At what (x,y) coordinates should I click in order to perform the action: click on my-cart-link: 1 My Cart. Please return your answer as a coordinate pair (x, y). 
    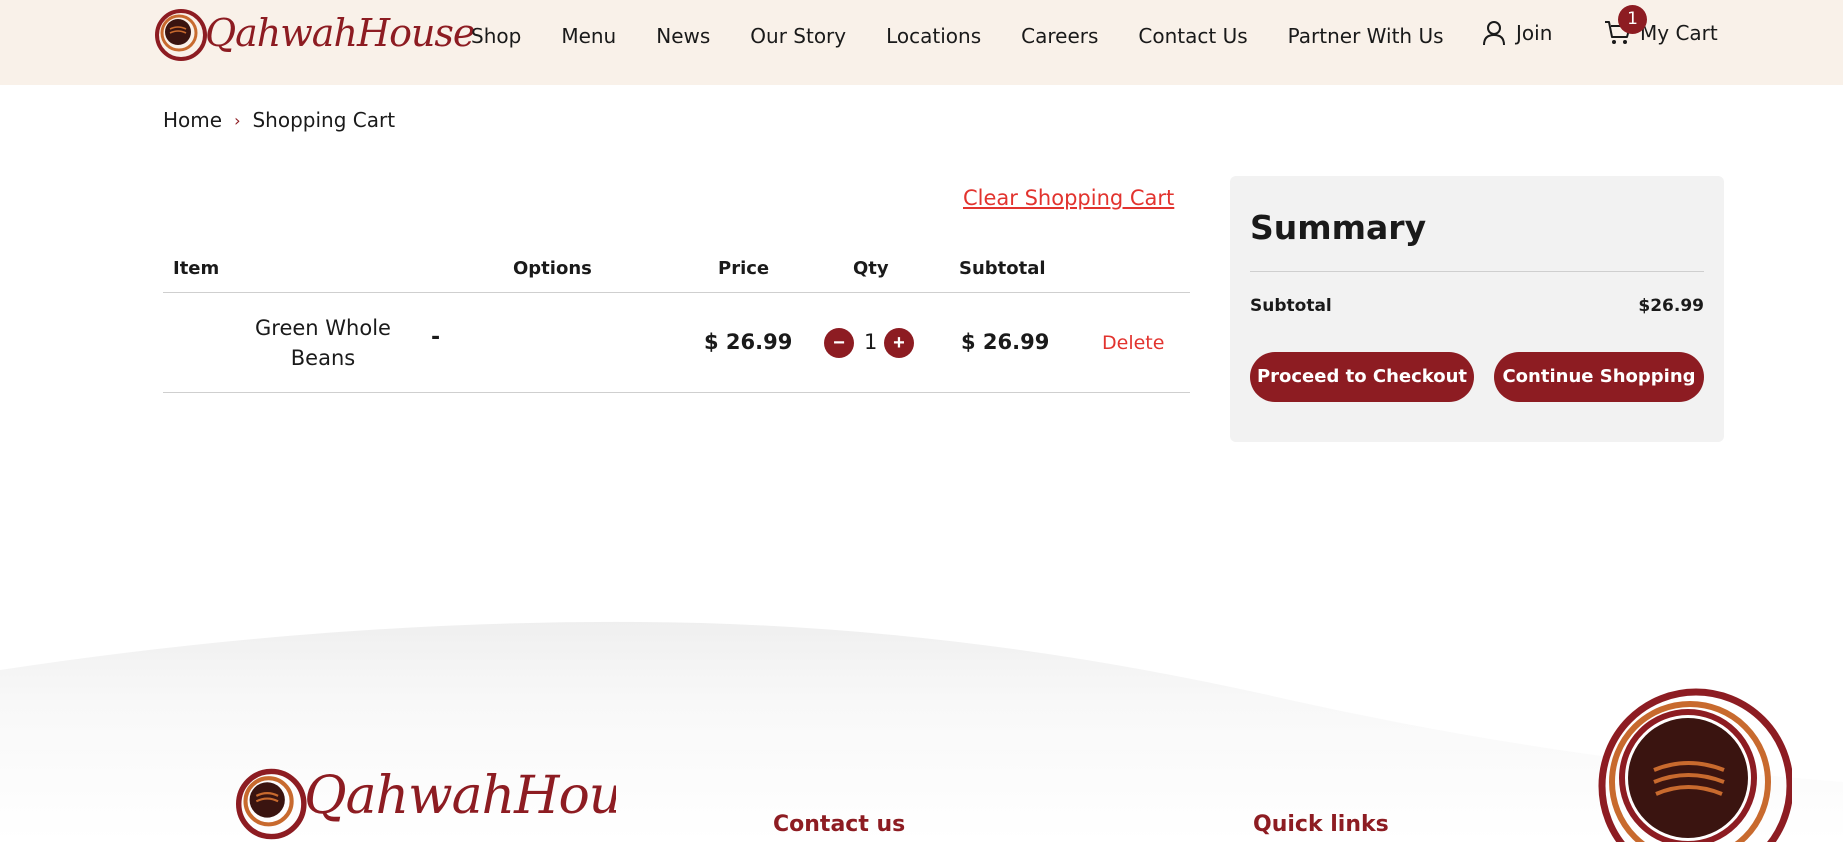
    Looking at the image, I should click on (1661, 25).